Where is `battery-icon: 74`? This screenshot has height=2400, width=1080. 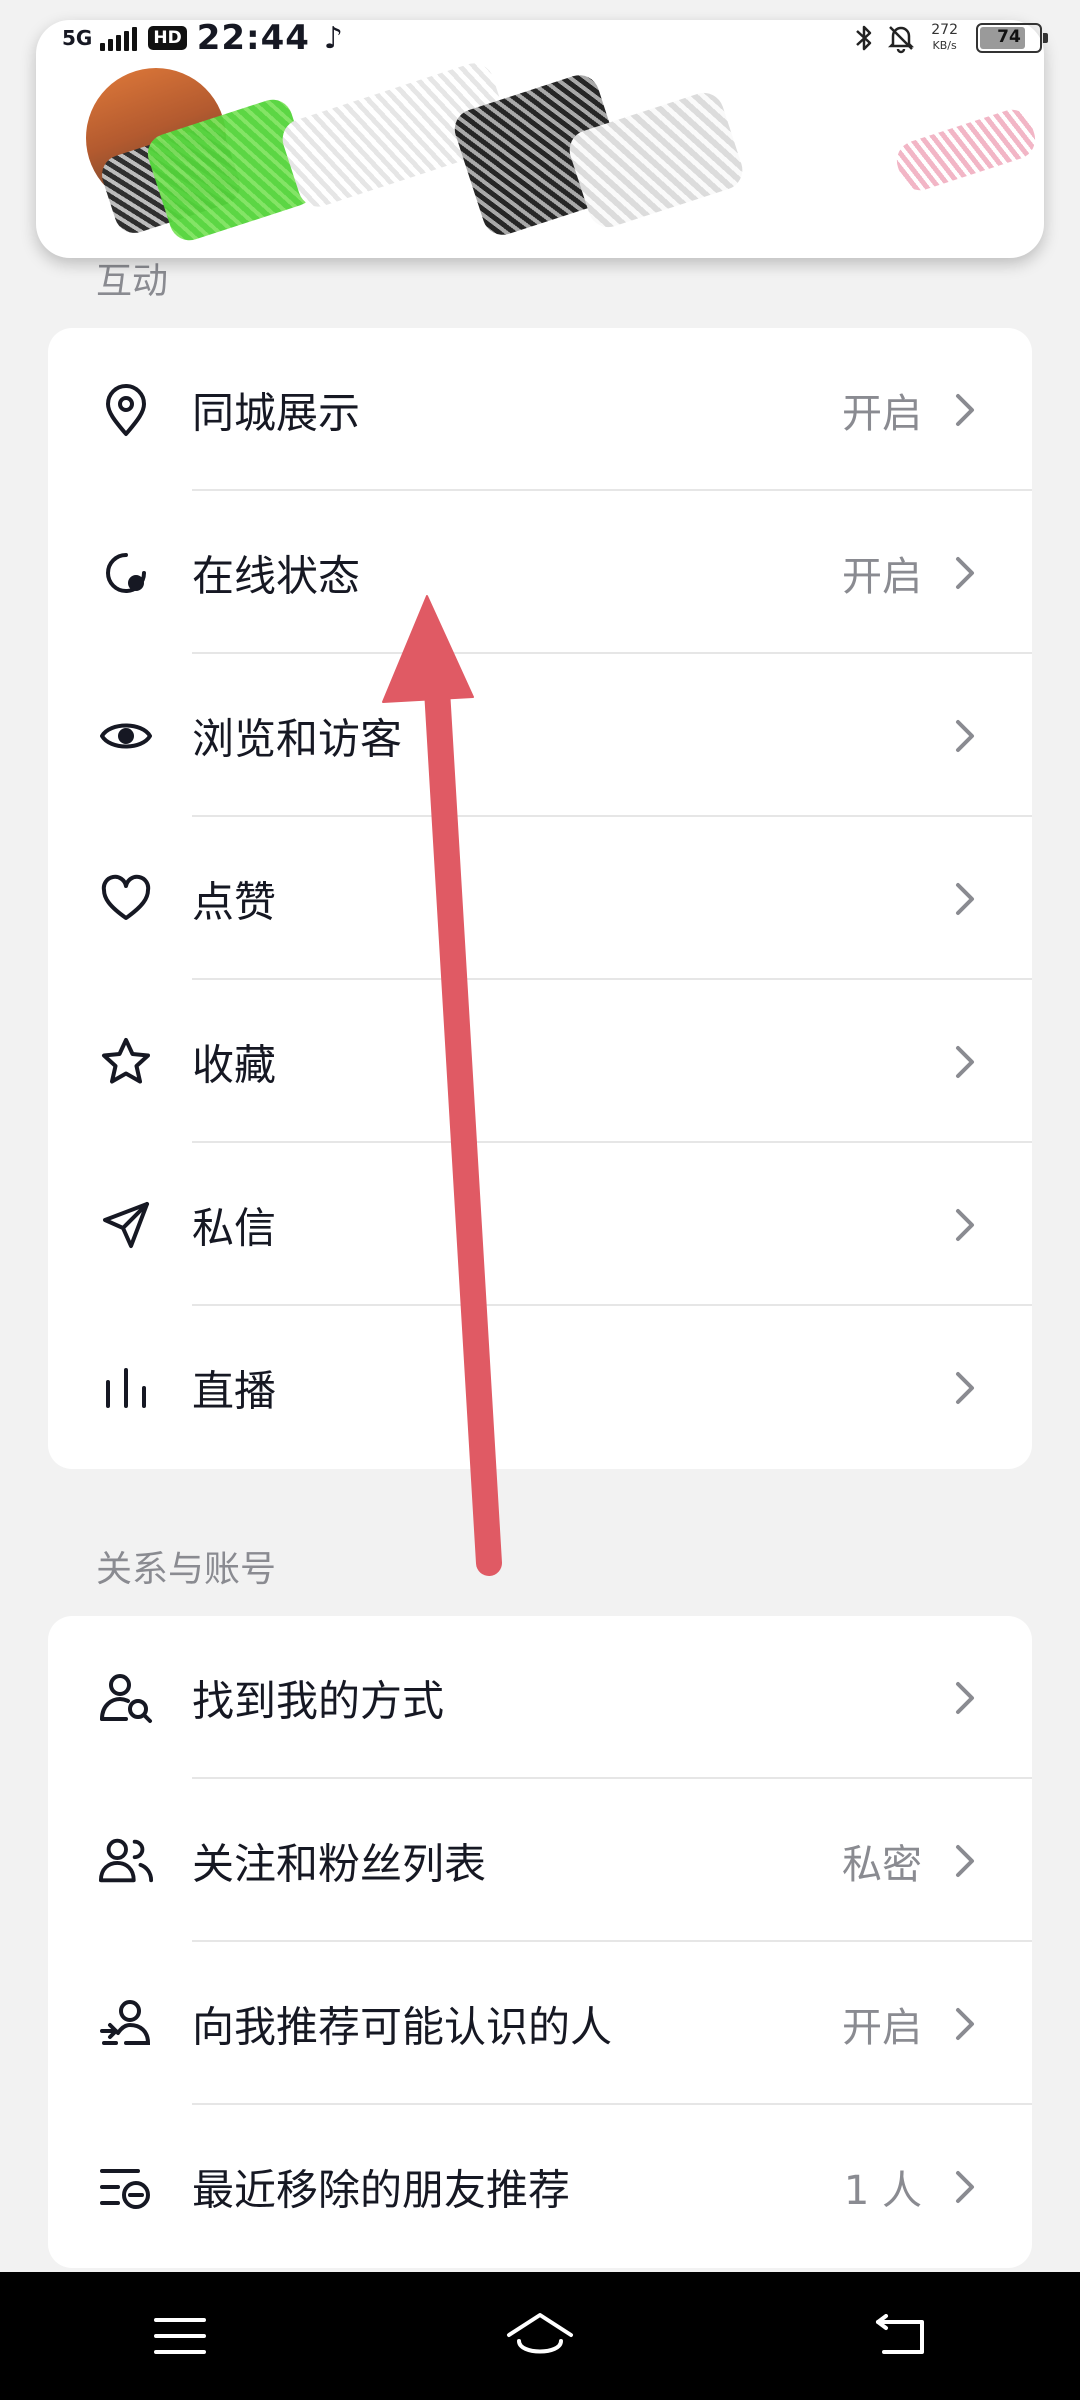 battery-icon: 74 is located at coordinates (1012, 38).